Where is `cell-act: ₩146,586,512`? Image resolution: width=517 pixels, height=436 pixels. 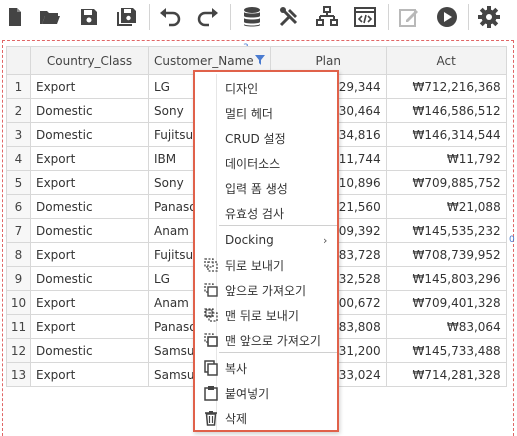
cell-act: ₩146,586,512 is located at coordinates (446, 110).